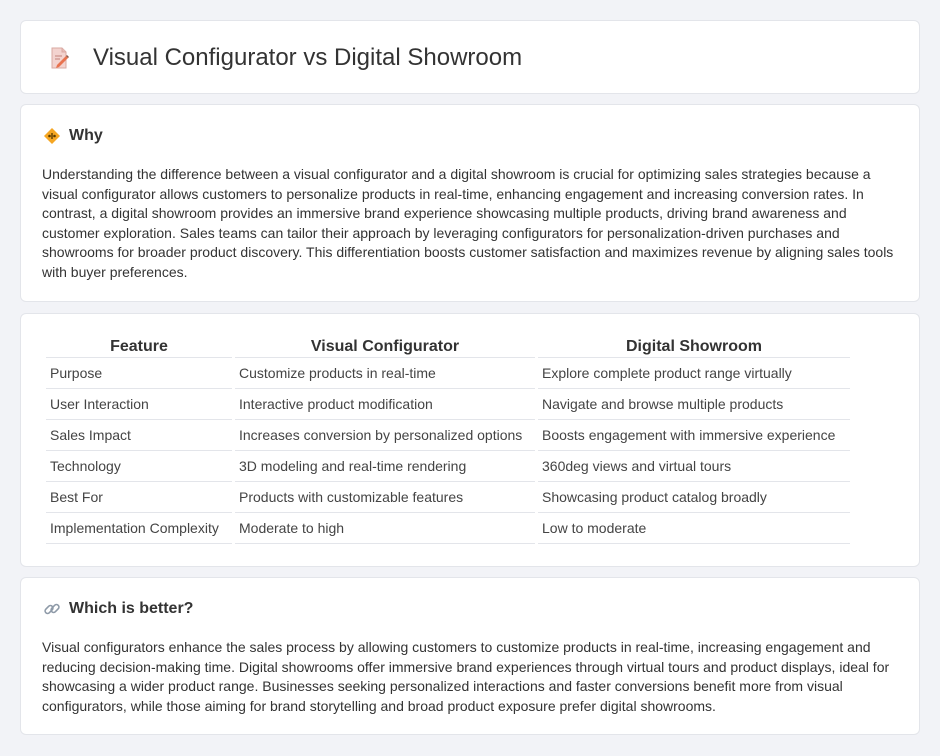  What do you see at coordinates (86, 135) in the screenshot?
I see `why-heading: Why` at bounding box center [86, 135].